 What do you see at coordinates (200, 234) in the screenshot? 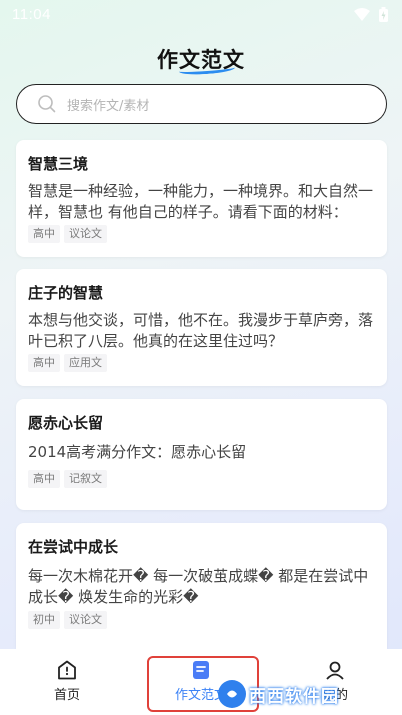
I see `essay-tags: 高中 议论文` at bounding box center [200, 234].